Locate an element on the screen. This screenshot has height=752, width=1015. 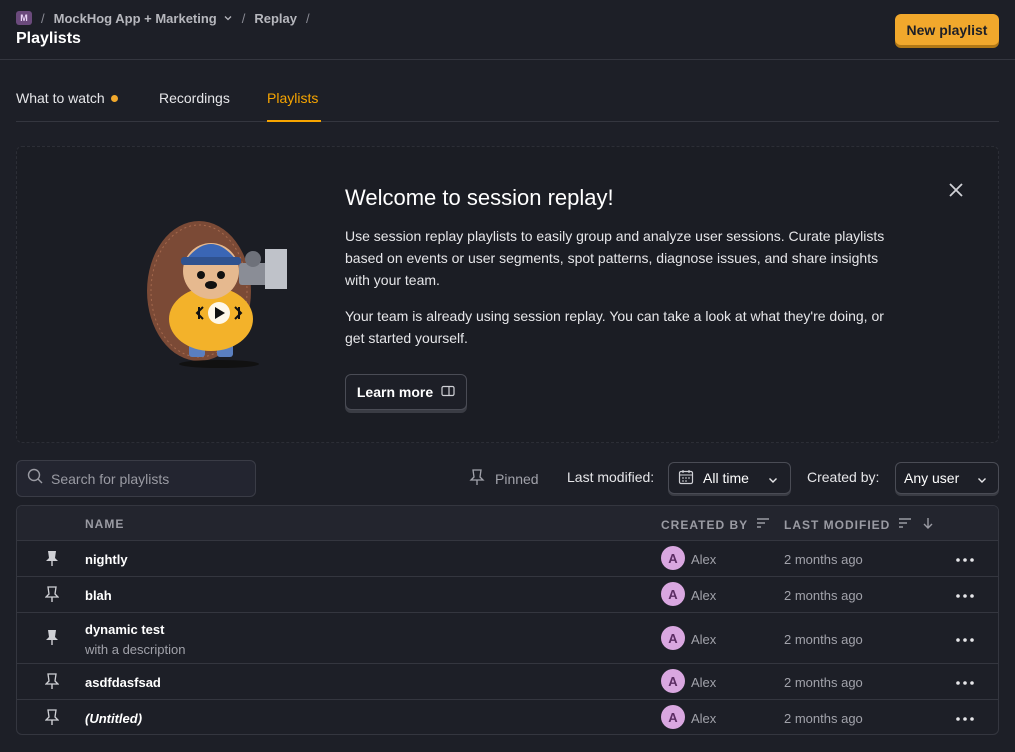
playlist-name: dynamic test is located at coordinates (124, 629).